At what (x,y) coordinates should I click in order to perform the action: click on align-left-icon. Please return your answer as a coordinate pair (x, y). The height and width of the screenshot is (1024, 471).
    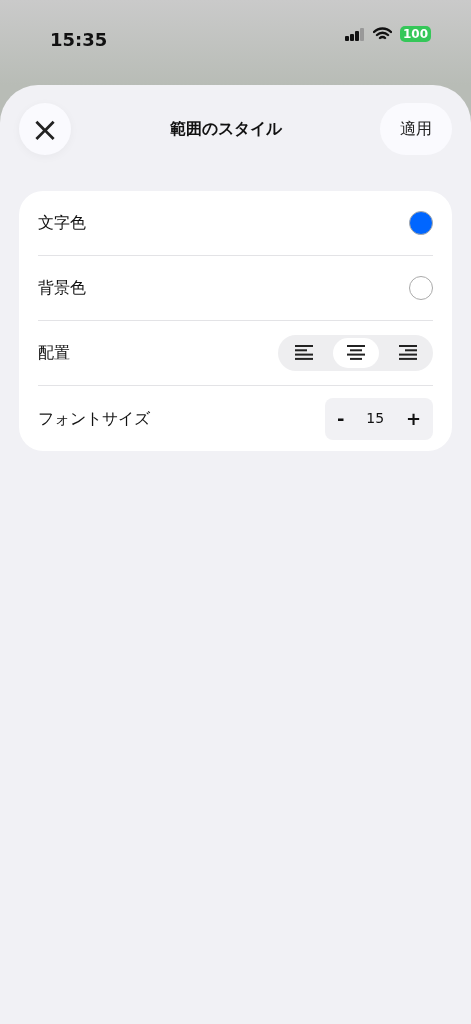
    Looking at the image, I should click on (304, 353).